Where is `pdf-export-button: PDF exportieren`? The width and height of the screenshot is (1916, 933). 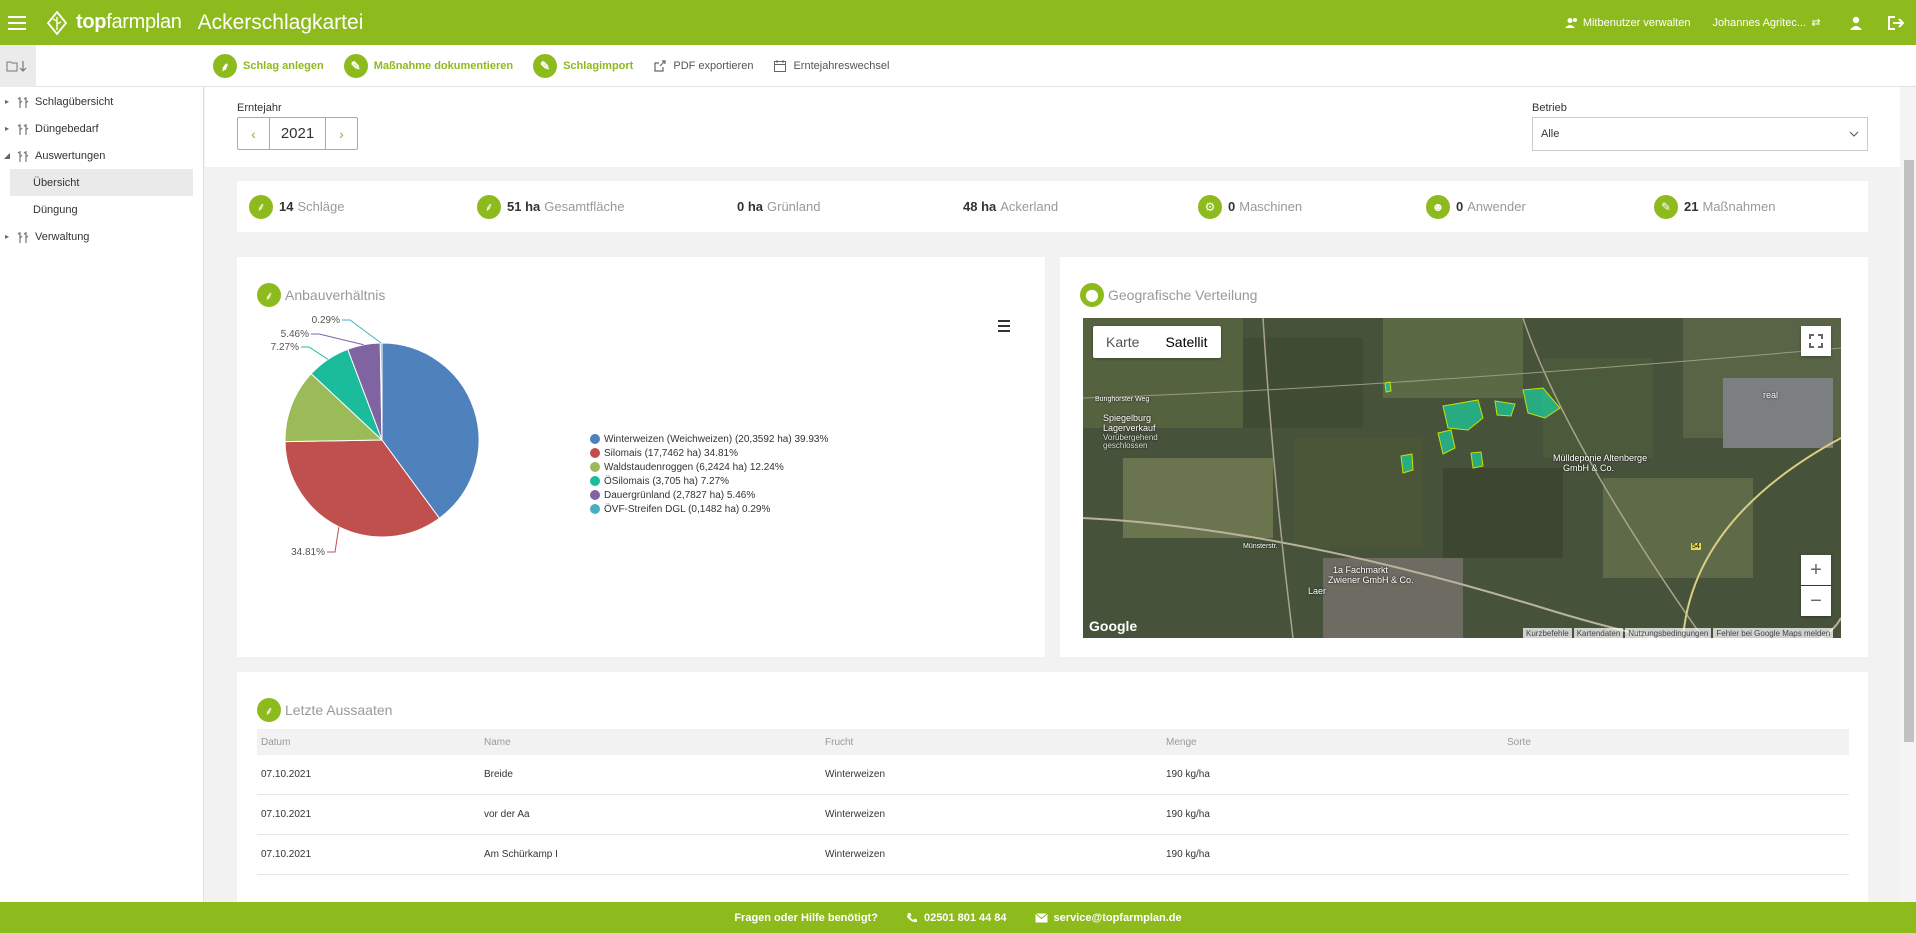 pdf-export-button: PDF exportieren is located at coordinates (703, 66).